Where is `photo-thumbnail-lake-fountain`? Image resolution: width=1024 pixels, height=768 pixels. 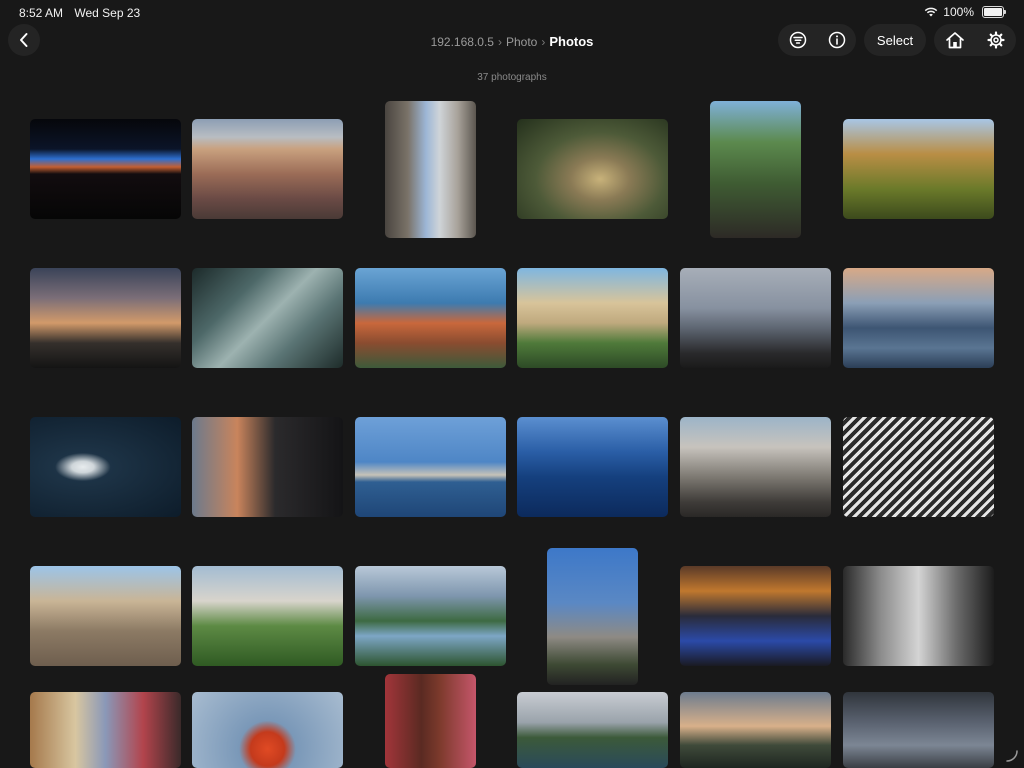 photo-thumbnail-lake-fountain is located at coordinates (430, 467).